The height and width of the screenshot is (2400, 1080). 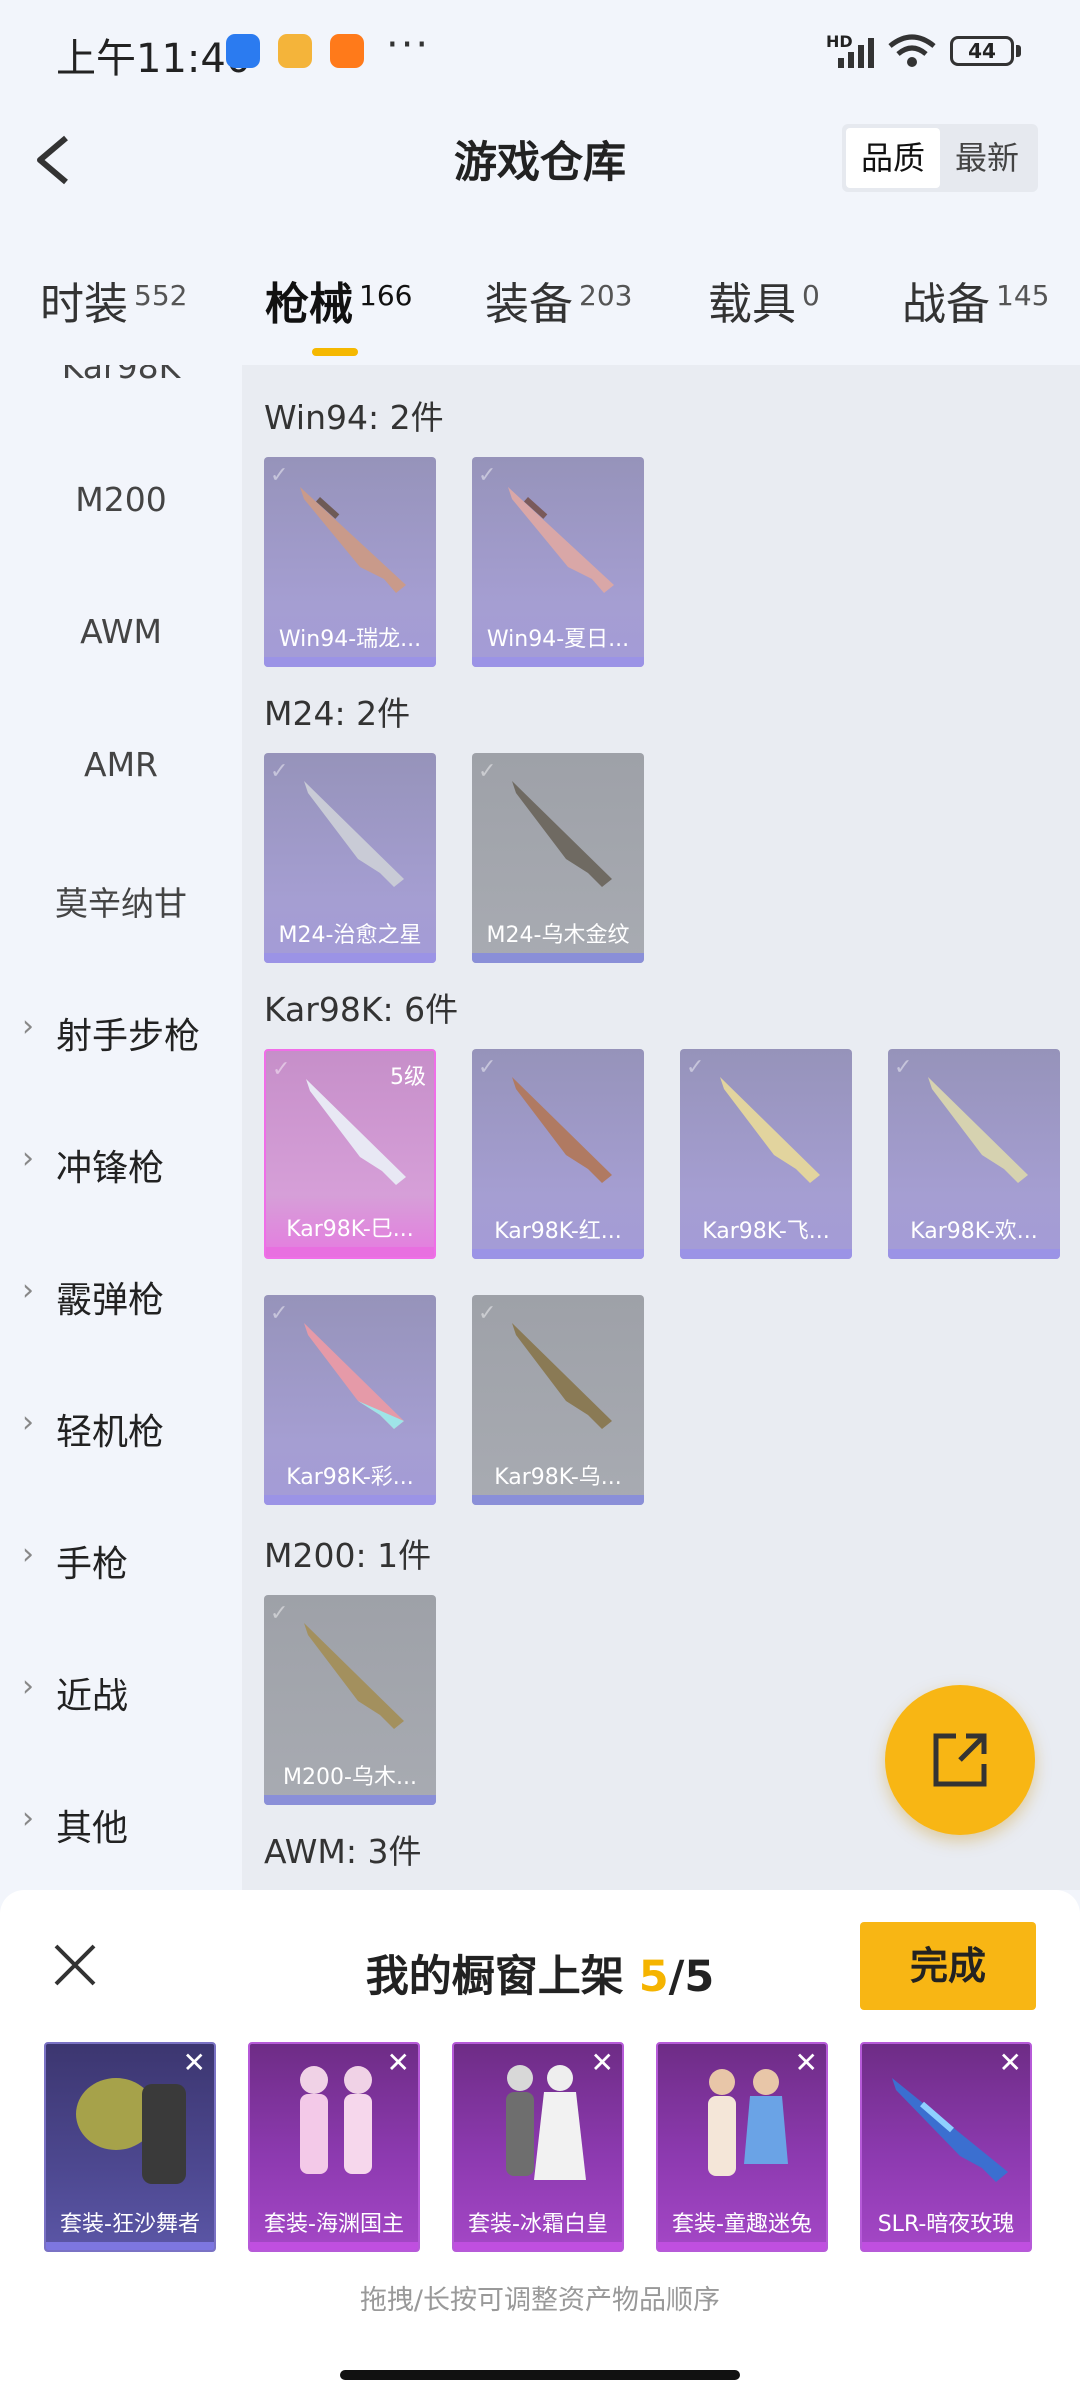 I want to click on category-kar98k: Kar98K, so click(x=121, y=375).